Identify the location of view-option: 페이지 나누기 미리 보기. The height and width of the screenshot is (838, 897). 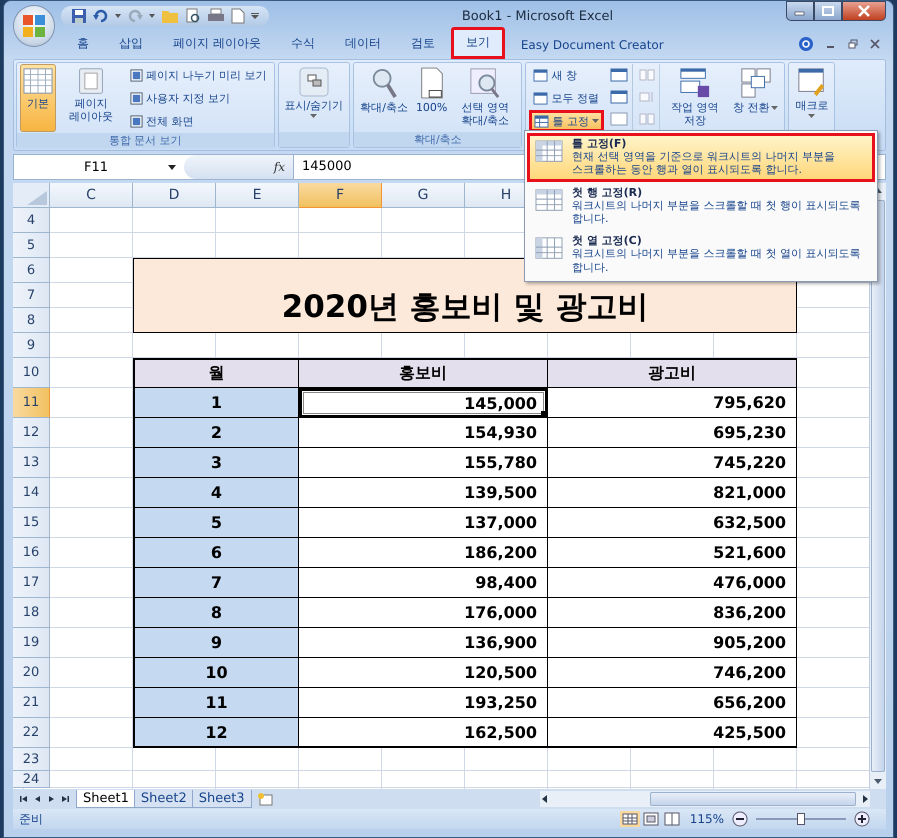
(198, 75).